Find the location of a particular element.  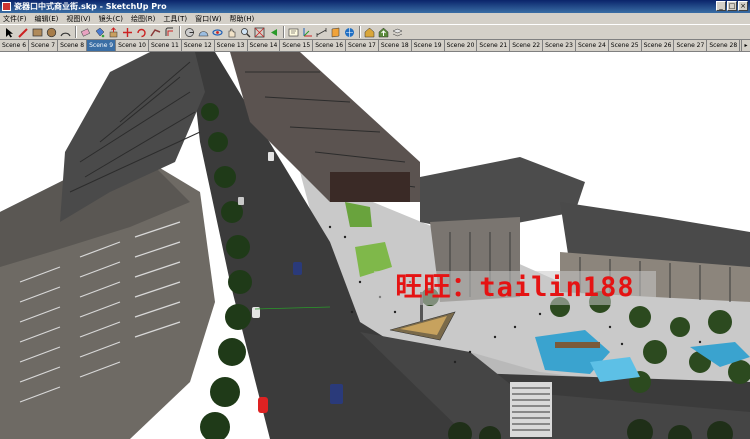

scene-tab: Scene 17 is located at coordinates (362, 45).